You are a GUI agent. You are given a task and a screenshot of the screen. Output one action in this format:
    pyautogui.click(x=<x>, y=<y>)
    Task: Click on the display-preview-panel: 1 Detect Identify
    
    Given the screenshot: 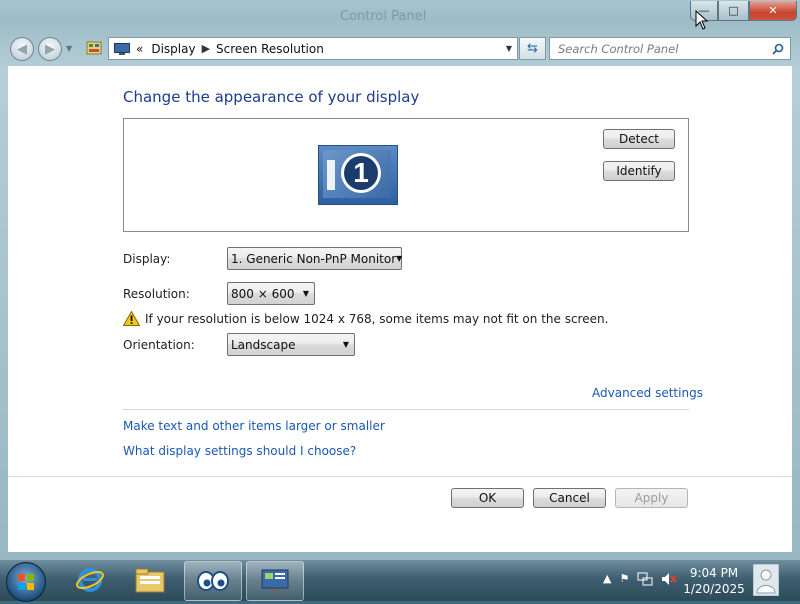 What is the action you would take?
    pyautogui.click(x=406, y=175)
    